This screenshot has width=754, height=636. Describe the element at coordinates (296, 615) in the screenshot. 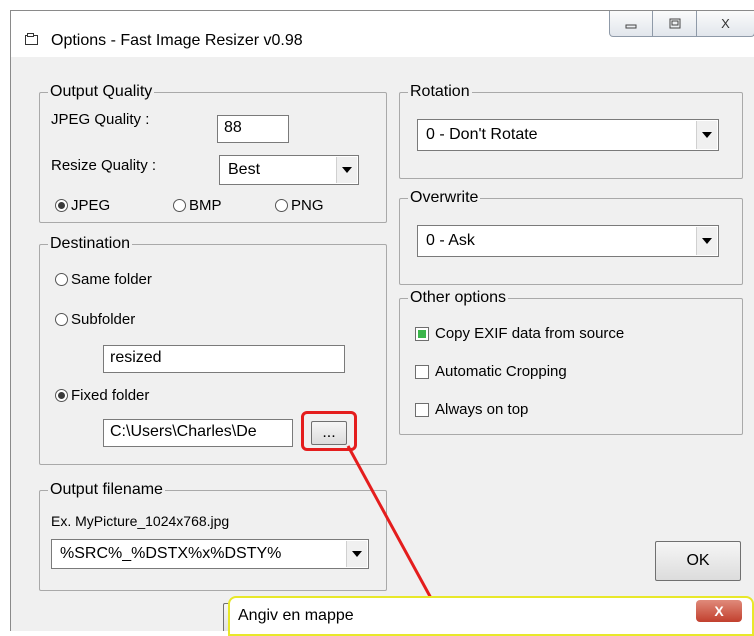

I see `folder-picker-title: Angiv en mappe` at that location.